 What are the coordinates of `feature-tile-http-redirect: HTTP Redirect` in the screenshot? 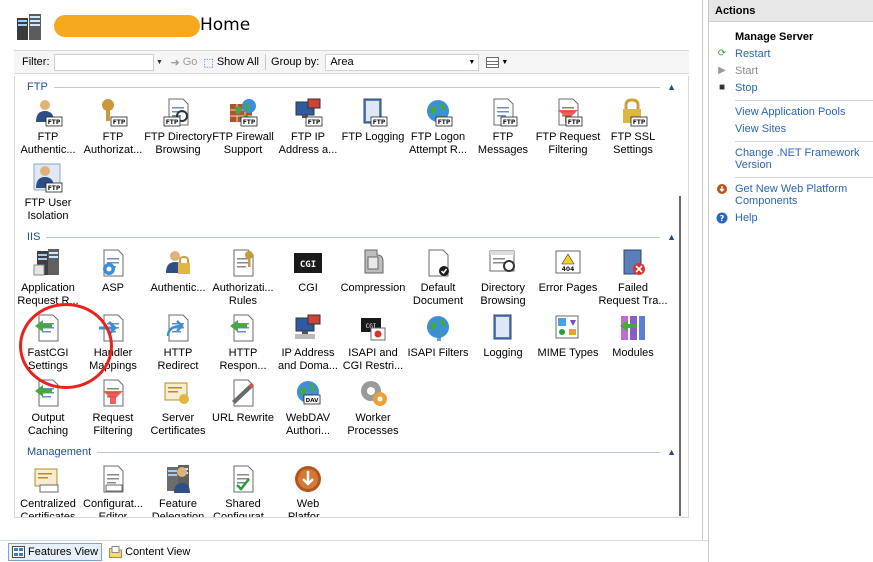 It's located at (178, 342).